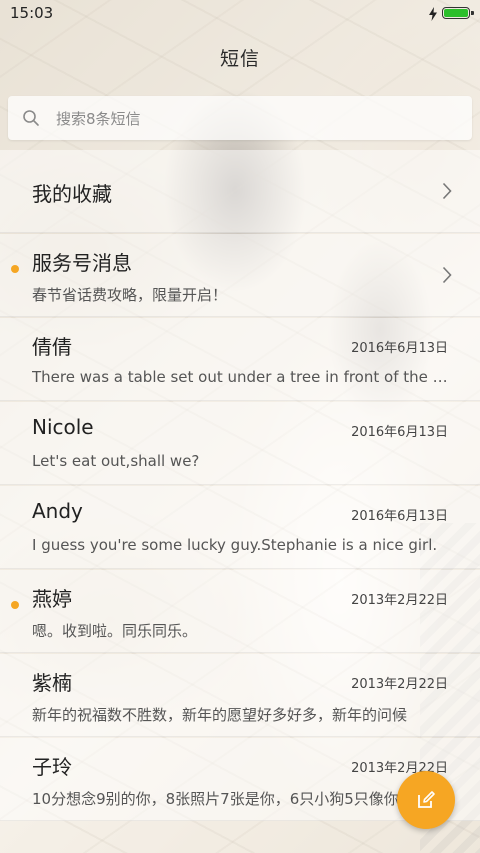 This screenshot has width=480, height=853. I want to click on compose-icon, so click(426, 799).